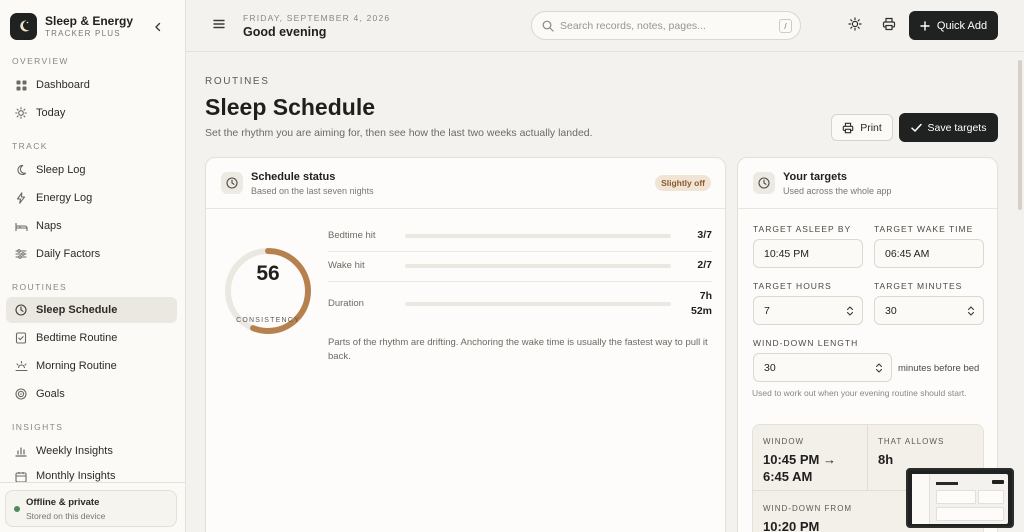 The width and height of the screenshot is (1024, 532). I want to click on target-asleep-input: 10:45 PM, so click(808, 253).